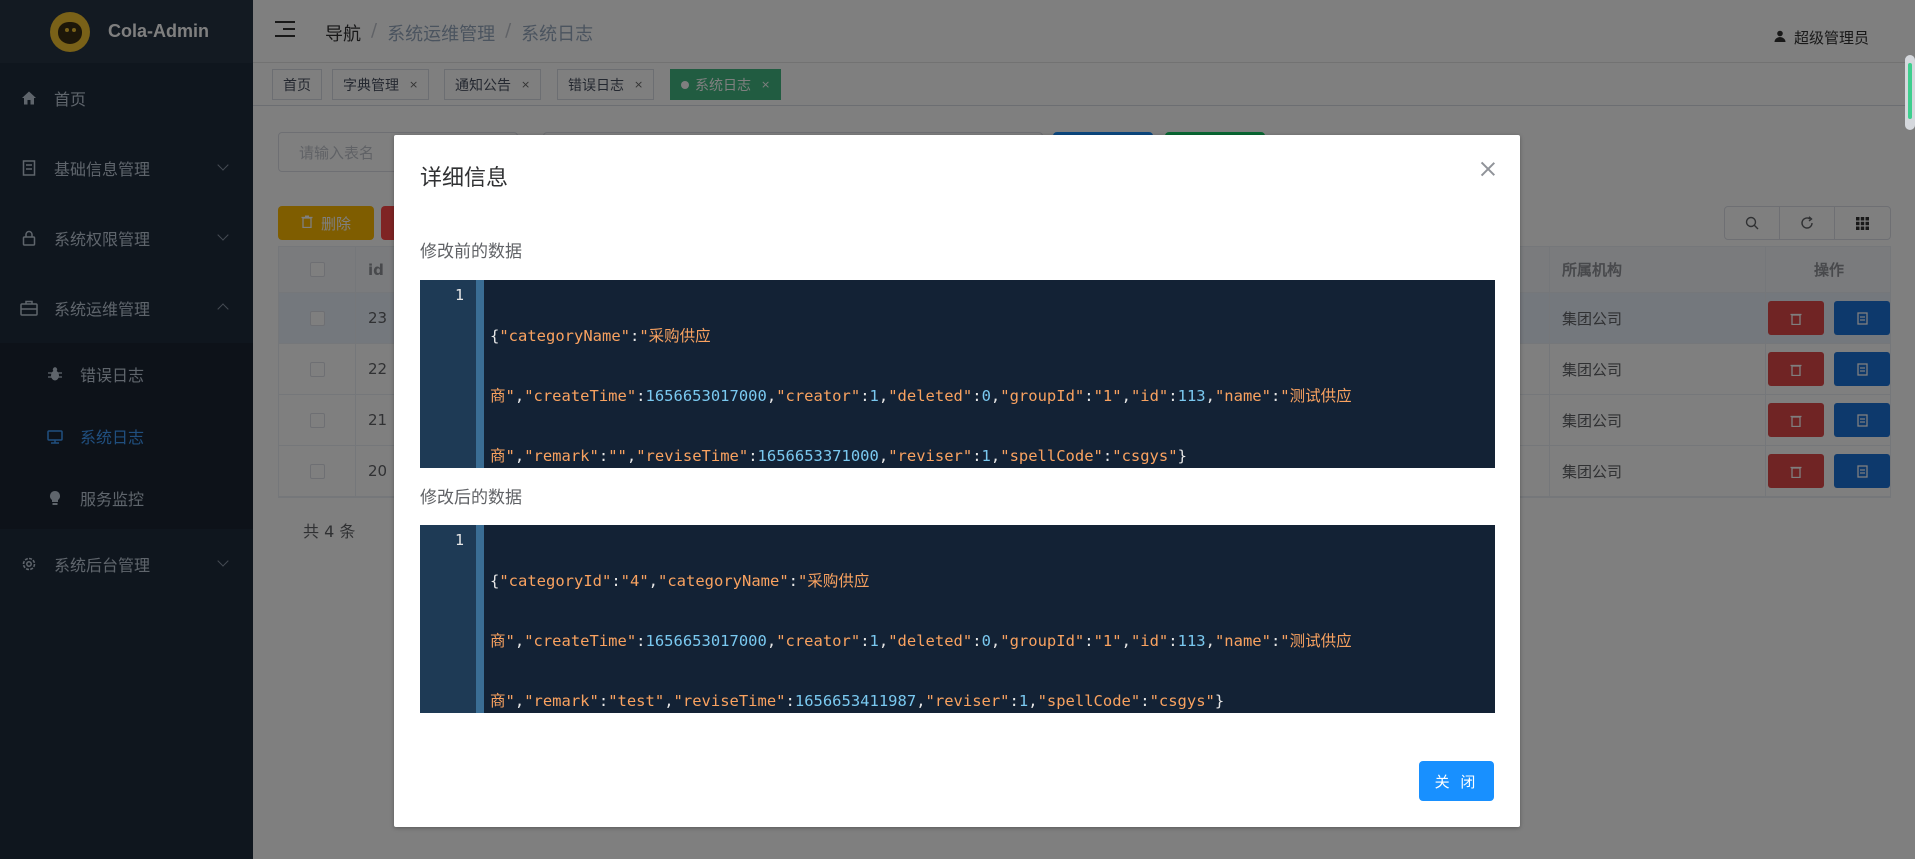 This screenshot has width=1915, height=859. I want to click on code-line: {"categoryId":"4","categoryName":"采购供应, so click(680, 581).